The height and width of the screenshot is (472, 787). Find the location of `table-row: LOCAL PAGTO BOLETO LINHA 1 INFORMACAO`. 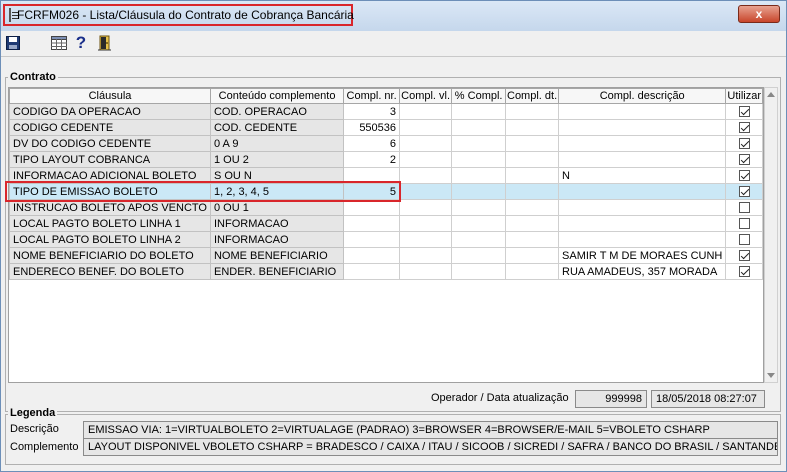

table-row: LOCAL PAGTO BOLETO LINHA 1 INFORMACAO is located at coordinates (386, 223).